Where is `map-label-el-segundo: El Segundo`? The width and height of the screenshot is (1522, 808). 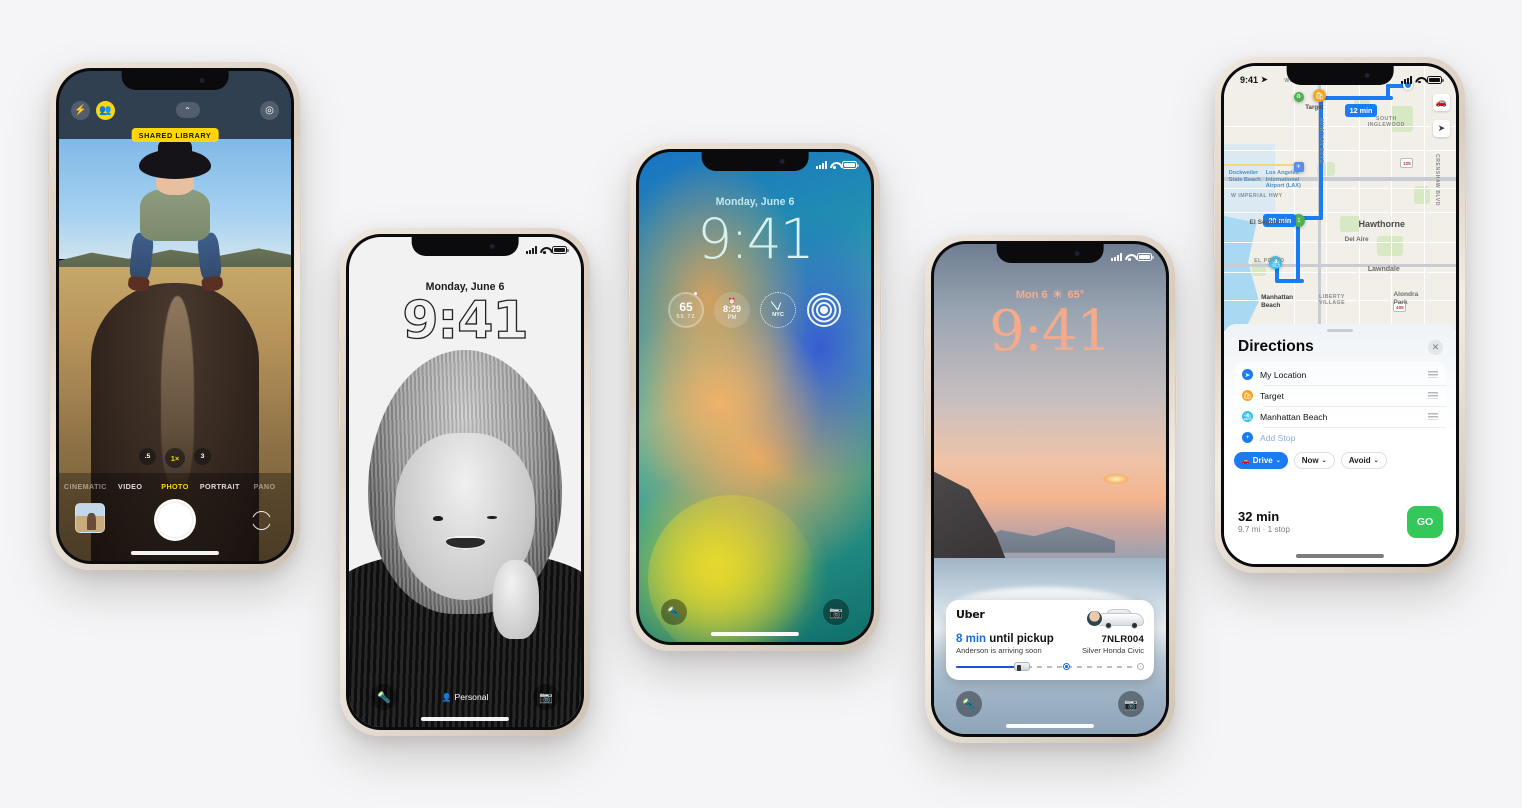 map-label-el-segundo: El Segundo is located at coordinates (1267, 222).